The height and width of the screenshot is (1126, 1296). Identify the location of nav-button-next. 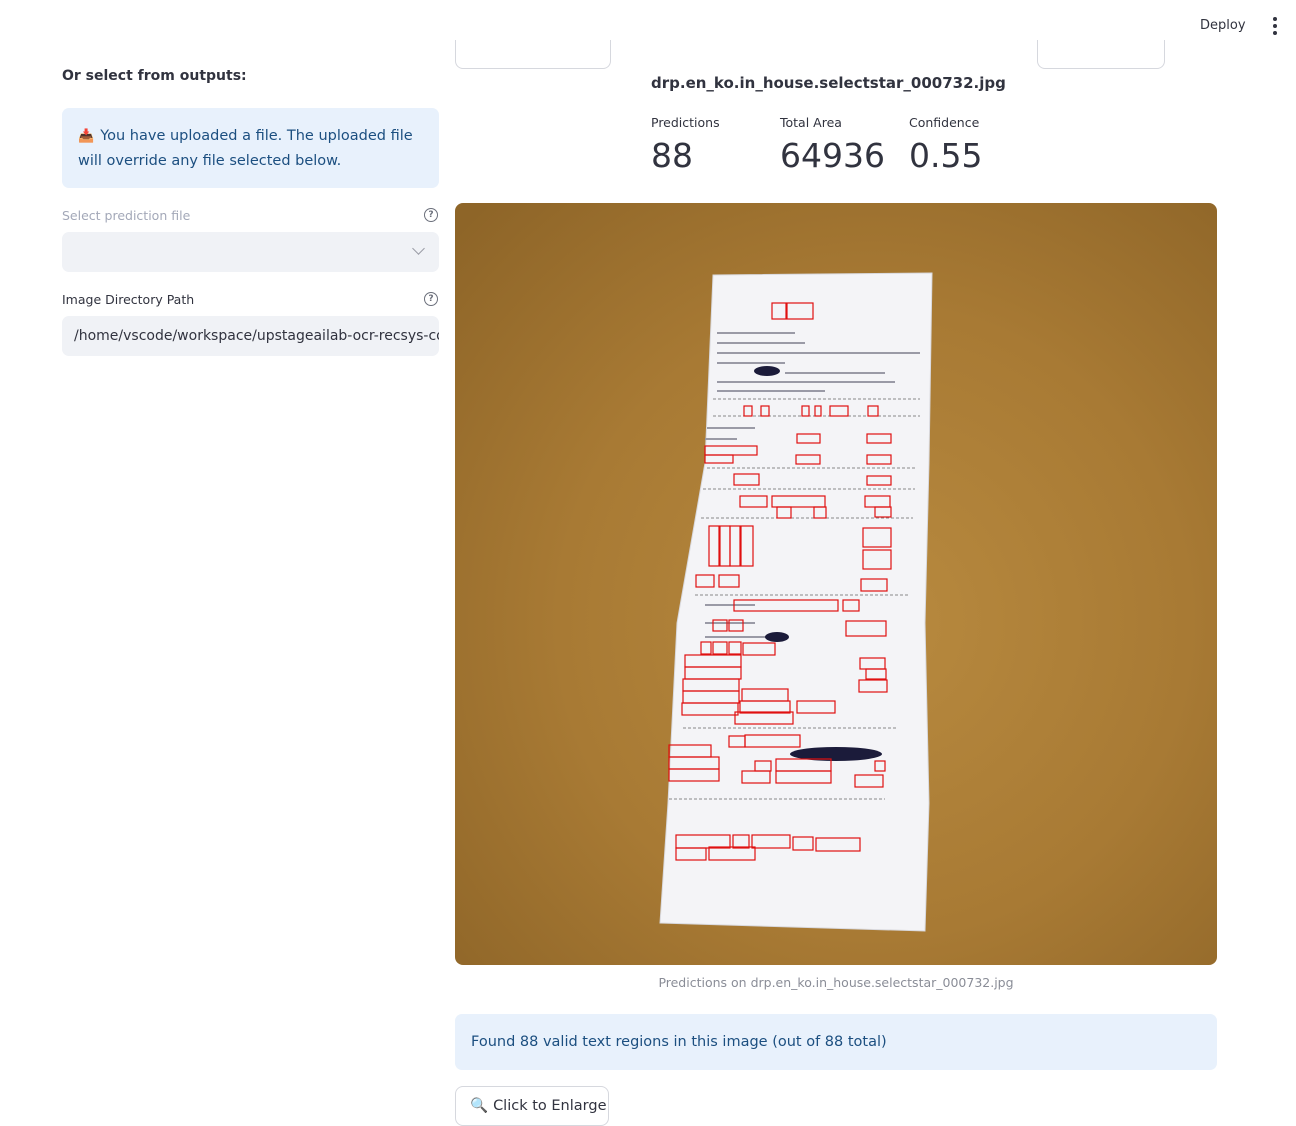
(1101, 54).